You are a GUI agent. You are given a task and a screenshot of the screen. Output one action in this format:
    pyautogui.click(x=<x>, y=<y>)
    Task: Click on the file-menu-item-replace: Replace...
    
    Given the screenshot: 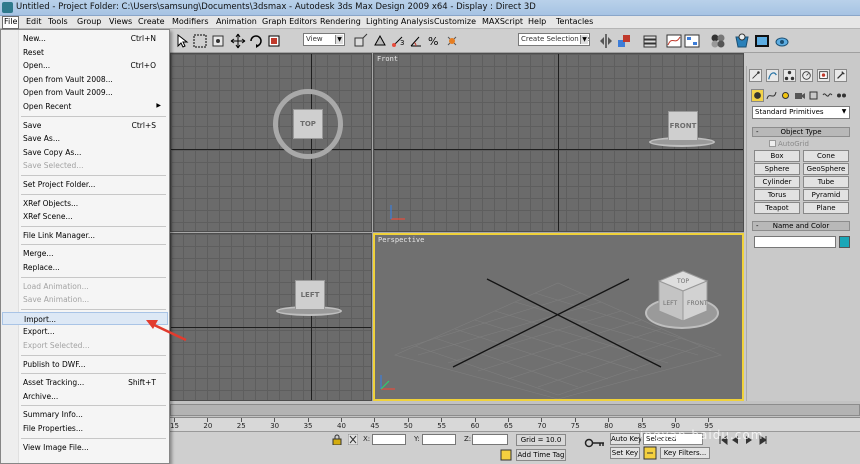 What is the action you would take?
    pyautogui.click(x=85, y=267)
    